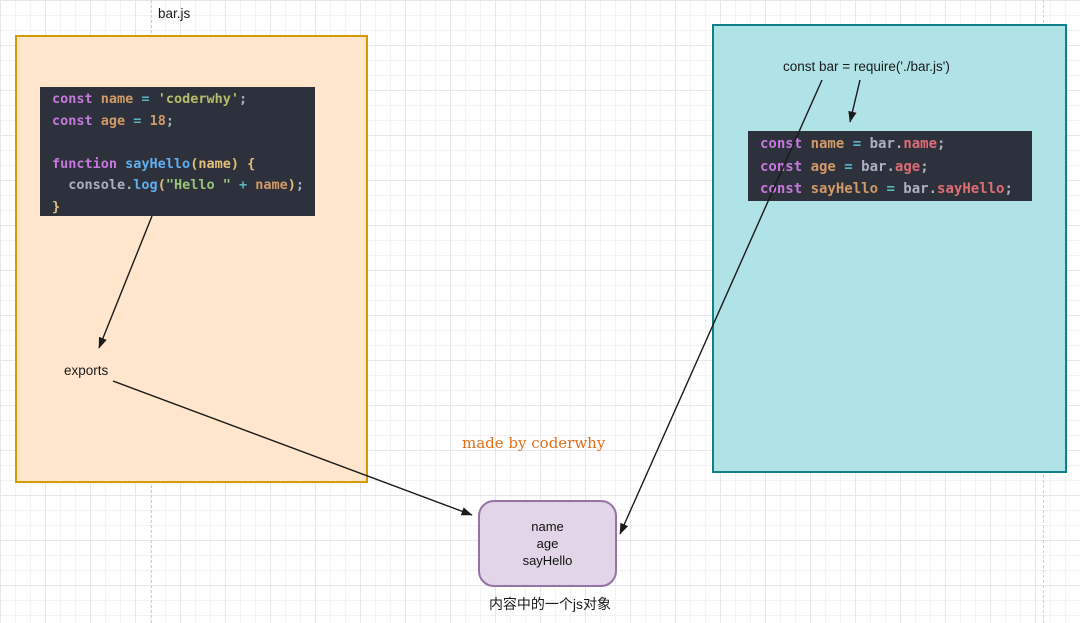  I want to click on object-property-age: age, so click(547, 543).